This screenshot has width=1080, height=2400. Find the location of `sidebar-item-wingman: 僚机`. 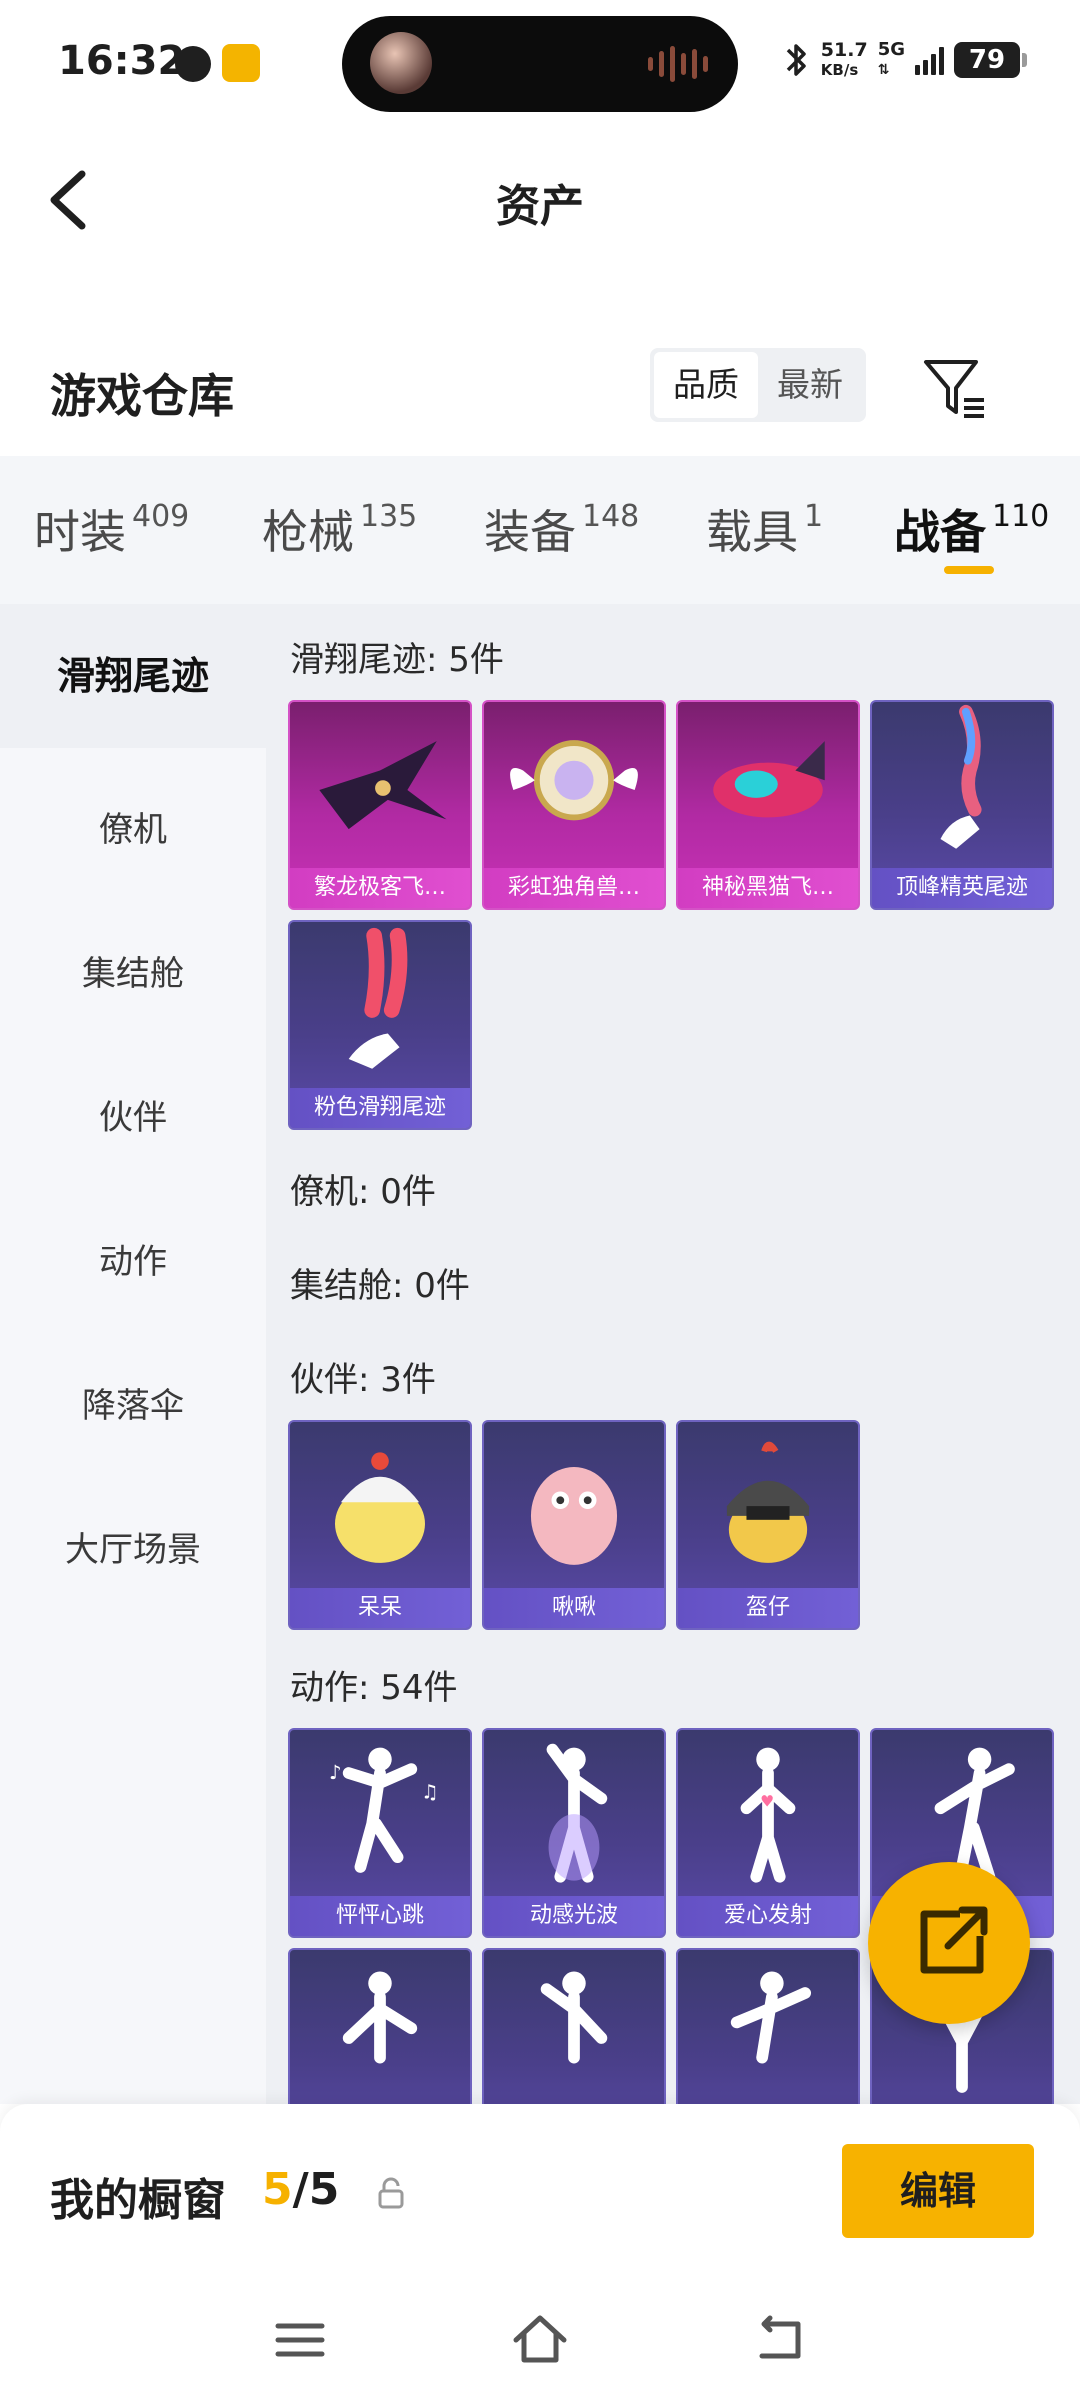

sidebar-item-wingman: 僚机 is located at coordinates (133, 826).